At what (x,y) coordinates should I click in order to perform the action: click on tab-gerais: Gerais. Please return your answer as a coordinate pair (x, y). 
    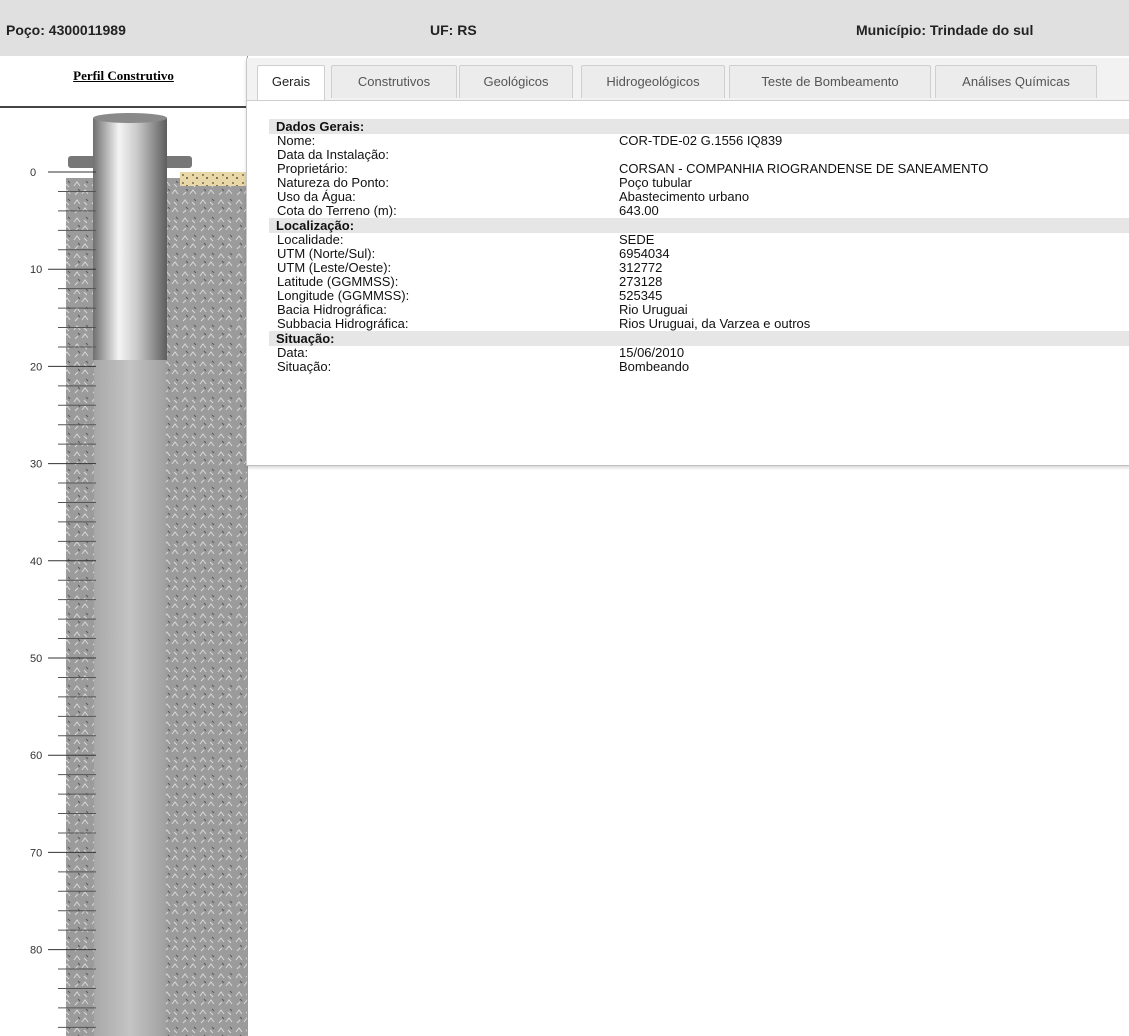
    Looking at the image, I should click on (291, 83).